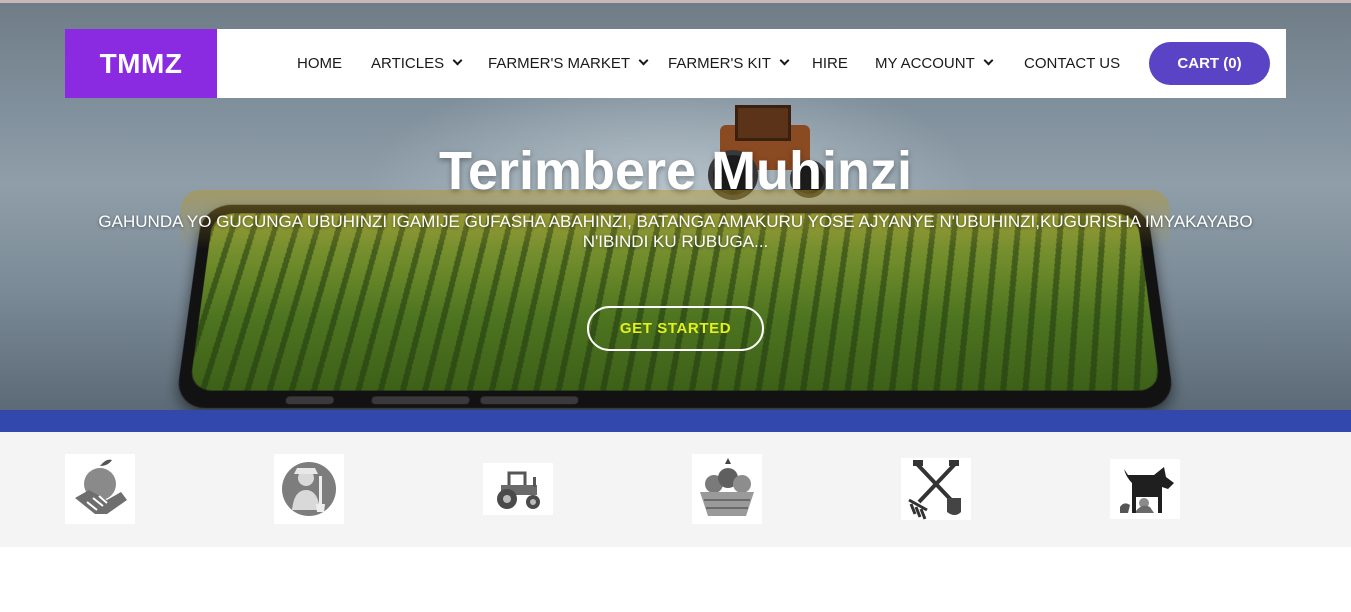  What do you see at coordinates (675, 171) in the screenshot?
I see `hero-title: Terimbere Muhinzi` at bounding box center [675, 171].